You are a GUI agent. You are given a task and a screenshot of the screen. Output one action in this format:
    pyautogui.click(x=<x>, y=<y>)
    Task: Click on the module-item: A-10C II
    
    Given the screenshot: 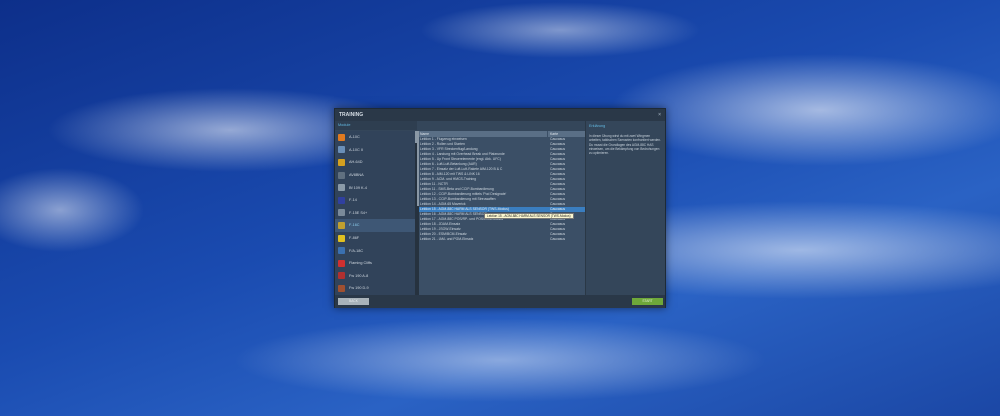 What is the action you would take?
    pyautogui.click(x=375, y=150)
    